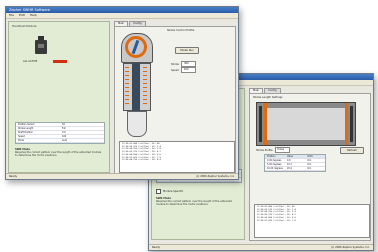 The width and height of the screenshot is (378, 252). What do you see at coordinates (173, 191) in the screenshot?
I see `module-label: Module Specific` at bounding box center [173, 191].